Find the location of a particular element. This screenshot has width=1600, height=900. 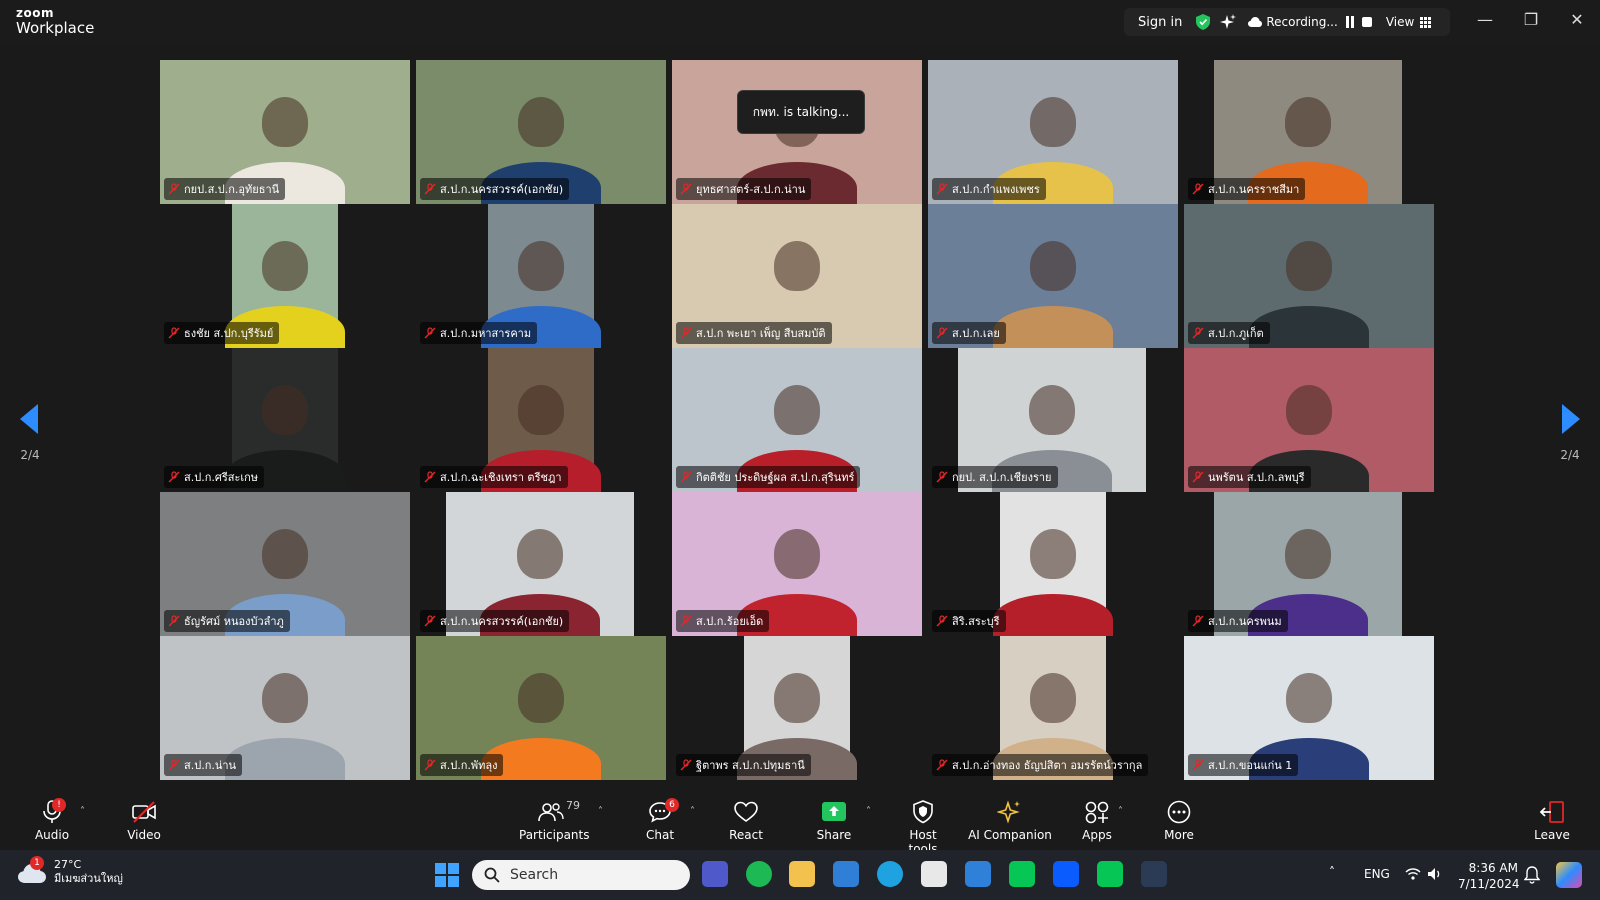

pause-recording-button is located at coordinates (1350, 22).